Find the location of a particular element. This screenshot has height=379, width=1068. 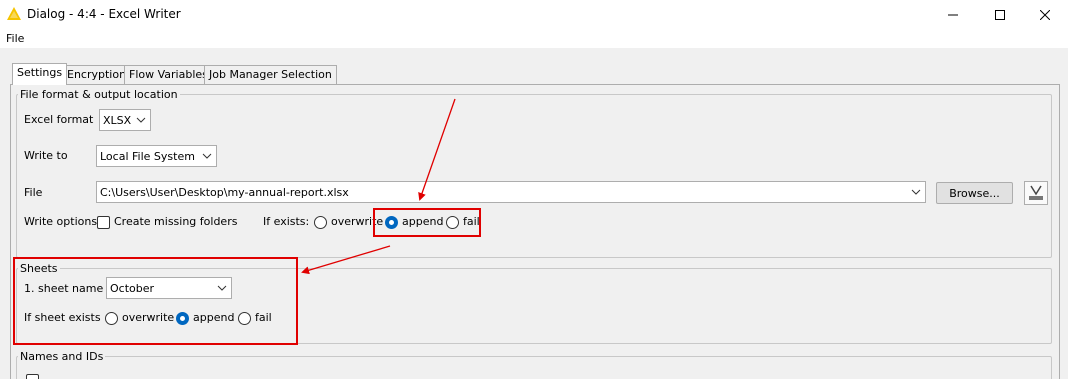

arrow-to-sheets is located at coordinates (346, 260).